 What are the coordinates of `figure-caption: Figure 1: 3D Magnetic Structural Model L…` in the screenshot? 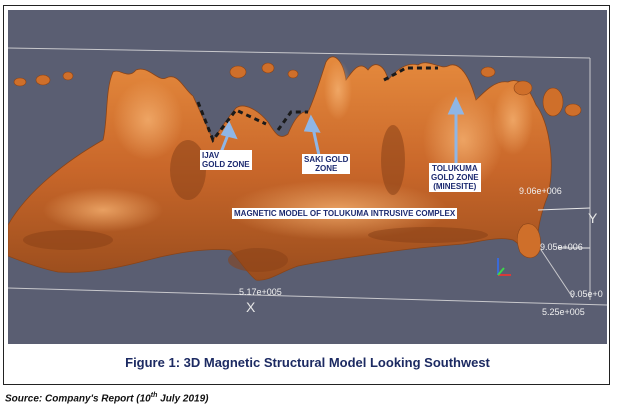 It's located at (307, 362).